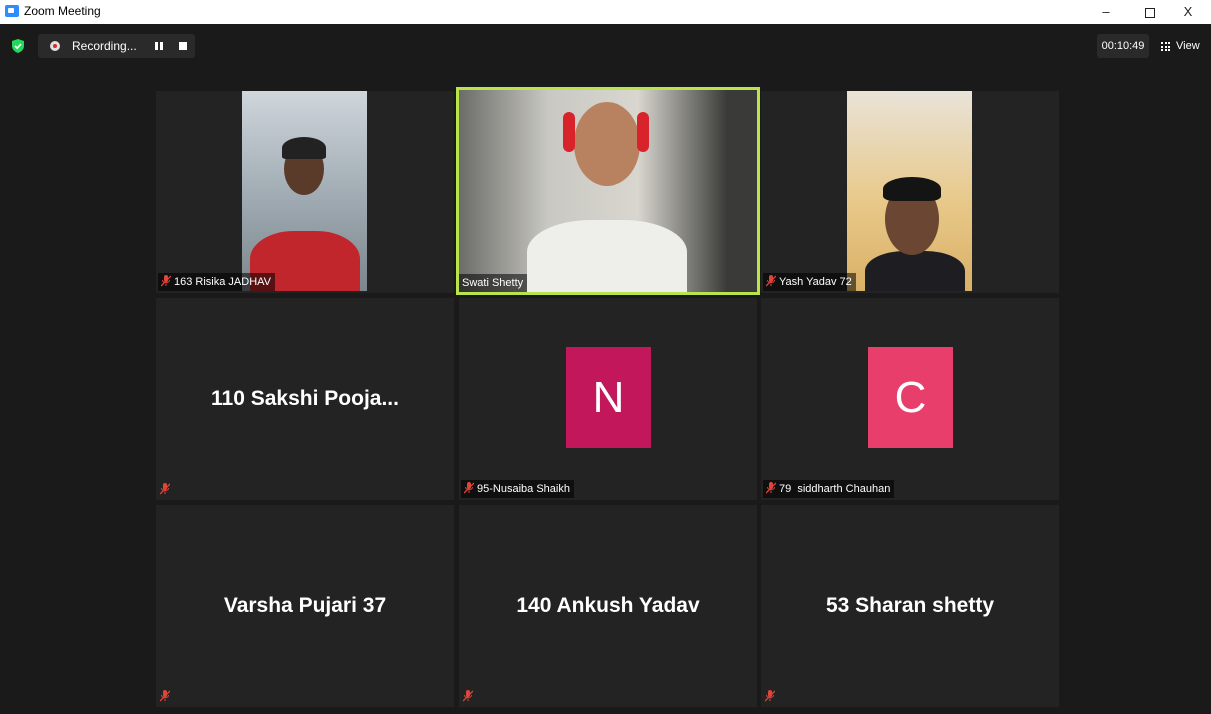 This screenshot has width=1211, height=714. What do you see at coordinates (815, 282) in the screenshot?
I see `participant-name: Yash Yadav 72` at bounding box center [815, 282].